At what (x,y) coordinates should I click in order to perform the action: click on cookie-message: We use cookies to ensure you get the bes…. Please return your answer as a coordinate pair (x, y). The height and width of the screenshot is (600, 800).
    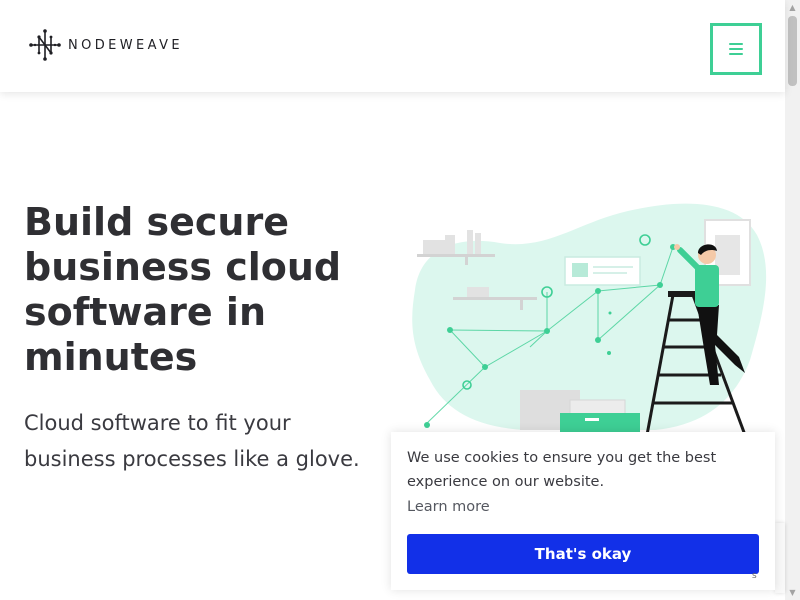
    Looking at the image, I should click on (562, 470).